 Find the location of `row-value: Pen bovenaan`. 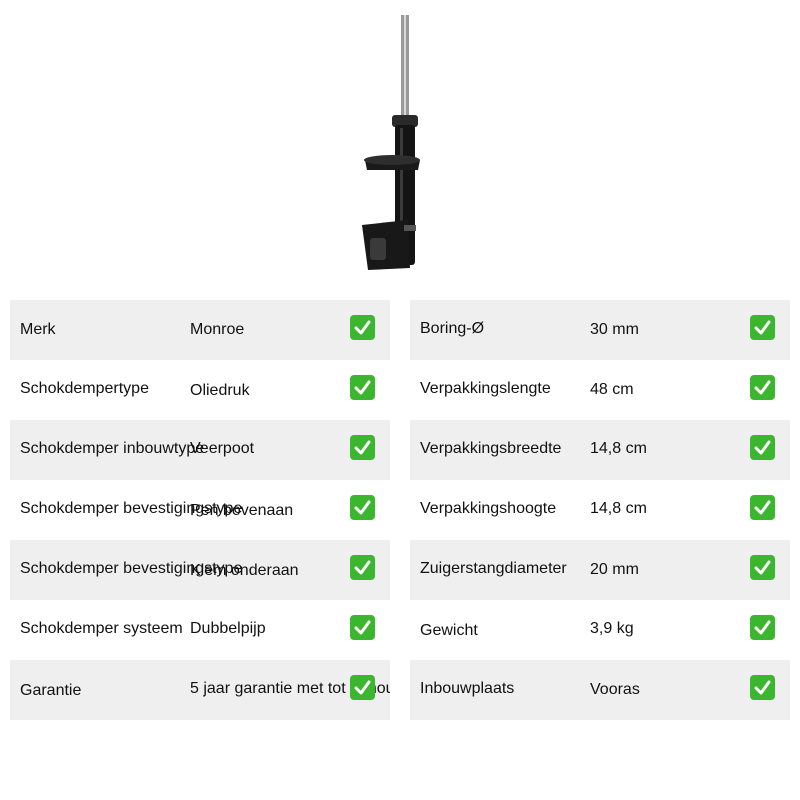

row-value: Pen bovenaan is located at coordinates (242, 510).